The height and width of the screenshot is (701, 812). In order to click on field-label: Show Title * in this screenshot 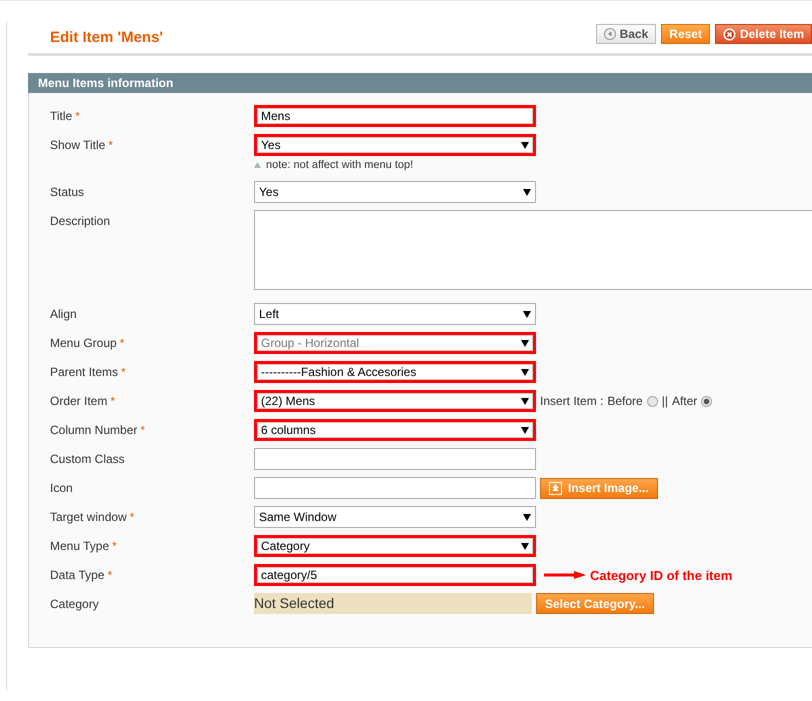, I will do `click(82, 144)`.